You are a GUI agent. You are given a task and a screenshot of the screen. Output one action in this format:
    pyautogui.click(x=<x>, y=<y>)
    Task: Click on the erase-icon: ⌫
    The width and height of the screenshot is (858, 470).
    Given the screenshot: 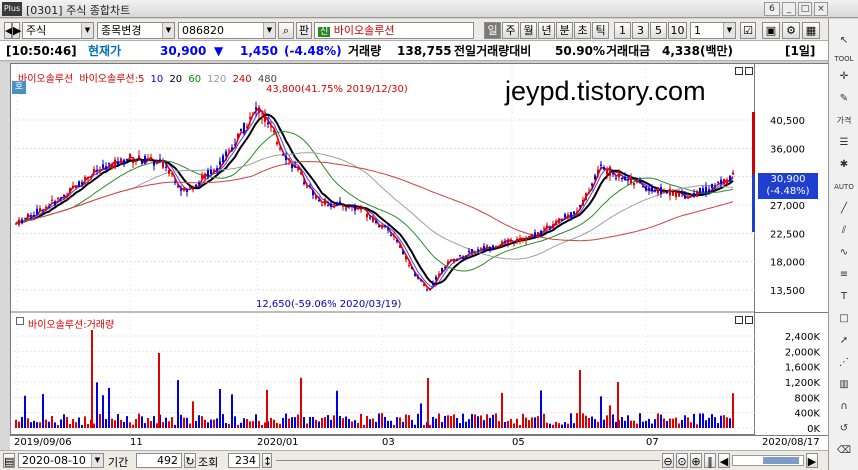 What is the action you would take?
    pyautogui.click(x=844, y=455)
    